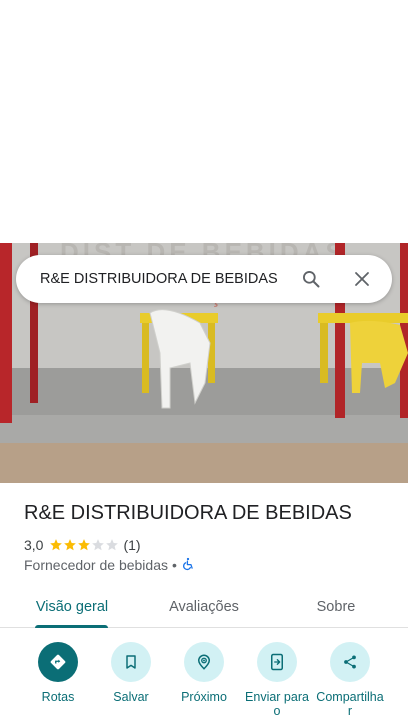 The height and width of the screenshot is (726, 408). I want to click on tab-about: Sobre, so click(336, 607).